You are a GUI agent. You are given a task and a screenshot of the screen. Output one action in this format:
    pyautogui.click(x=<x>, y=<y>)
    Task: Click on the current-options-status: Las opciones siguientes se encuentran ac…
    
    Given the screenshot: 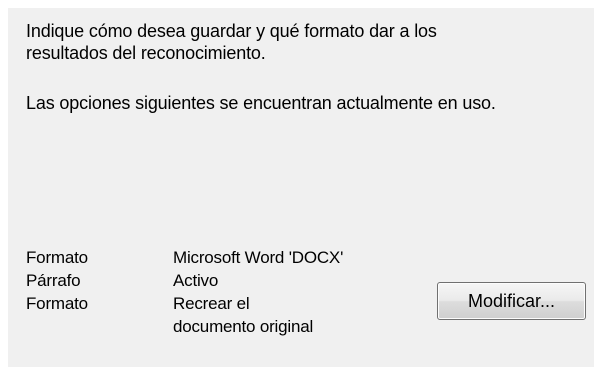 What is the action you would take?
    pyautogui.click(x=261, y=103)
    